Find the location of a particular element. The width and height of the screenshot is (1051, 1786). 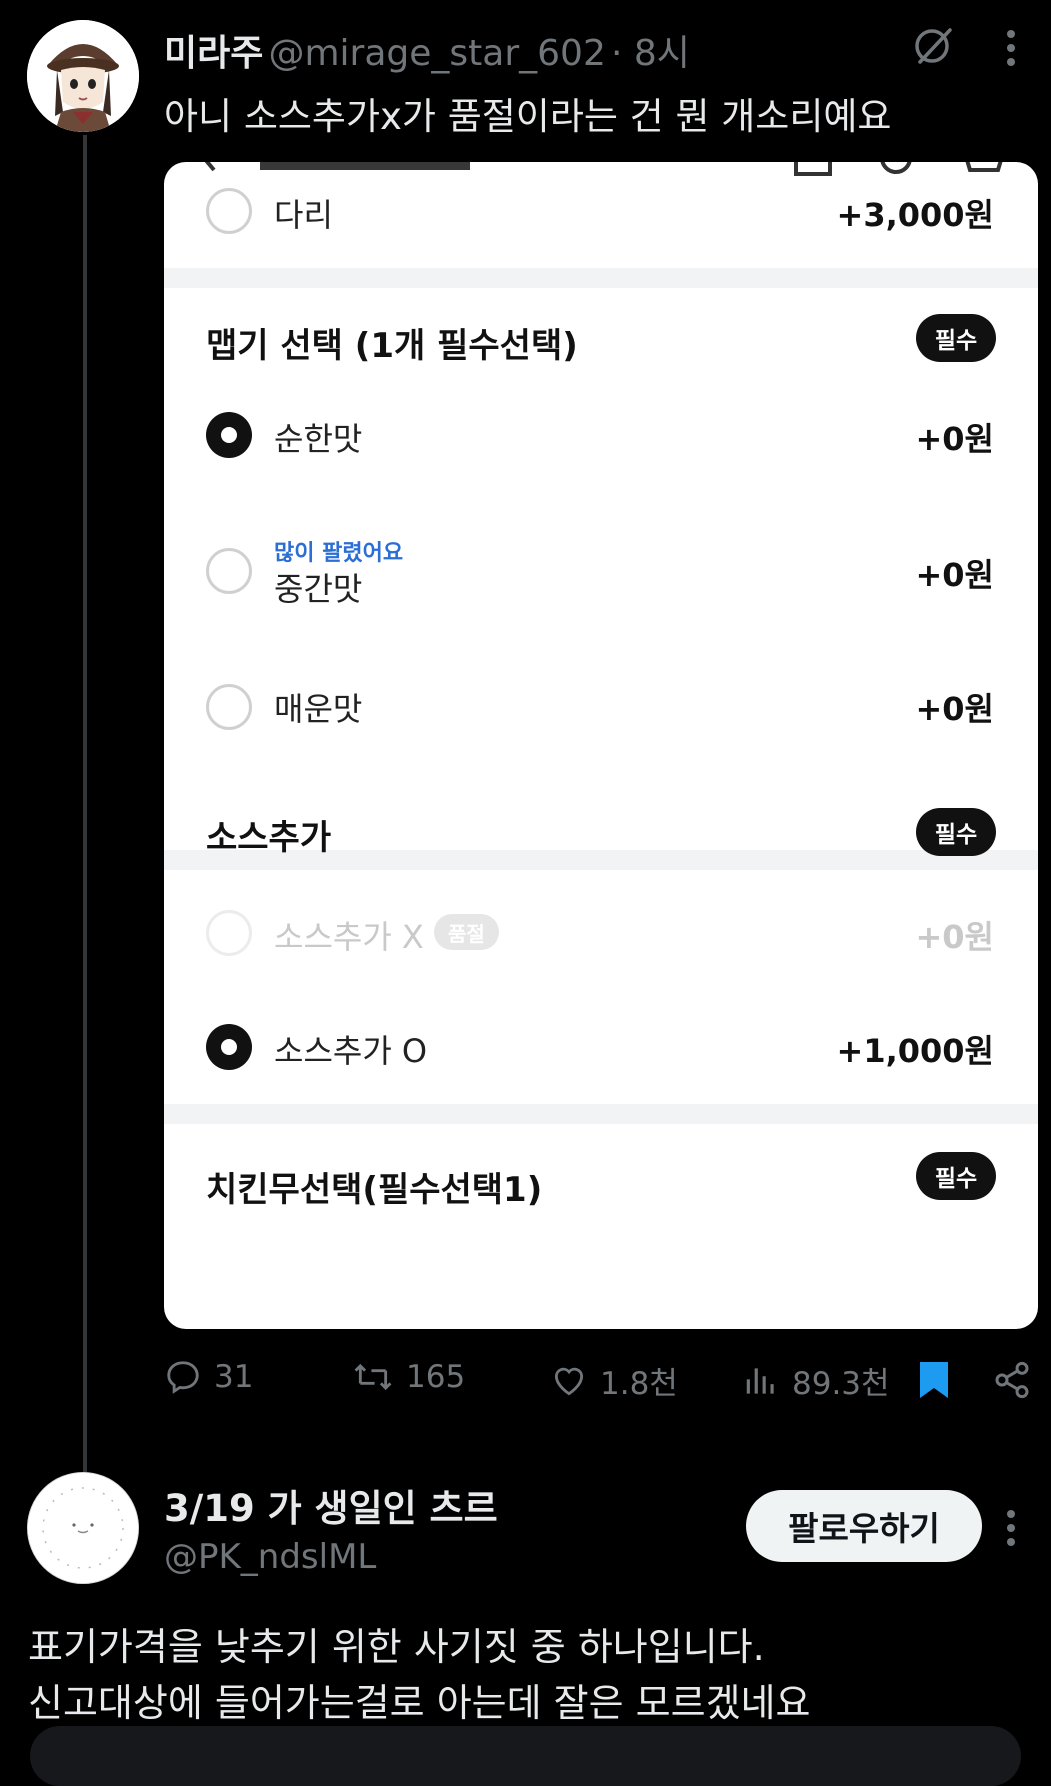

author-avatar is located at coordinates (83, 76).